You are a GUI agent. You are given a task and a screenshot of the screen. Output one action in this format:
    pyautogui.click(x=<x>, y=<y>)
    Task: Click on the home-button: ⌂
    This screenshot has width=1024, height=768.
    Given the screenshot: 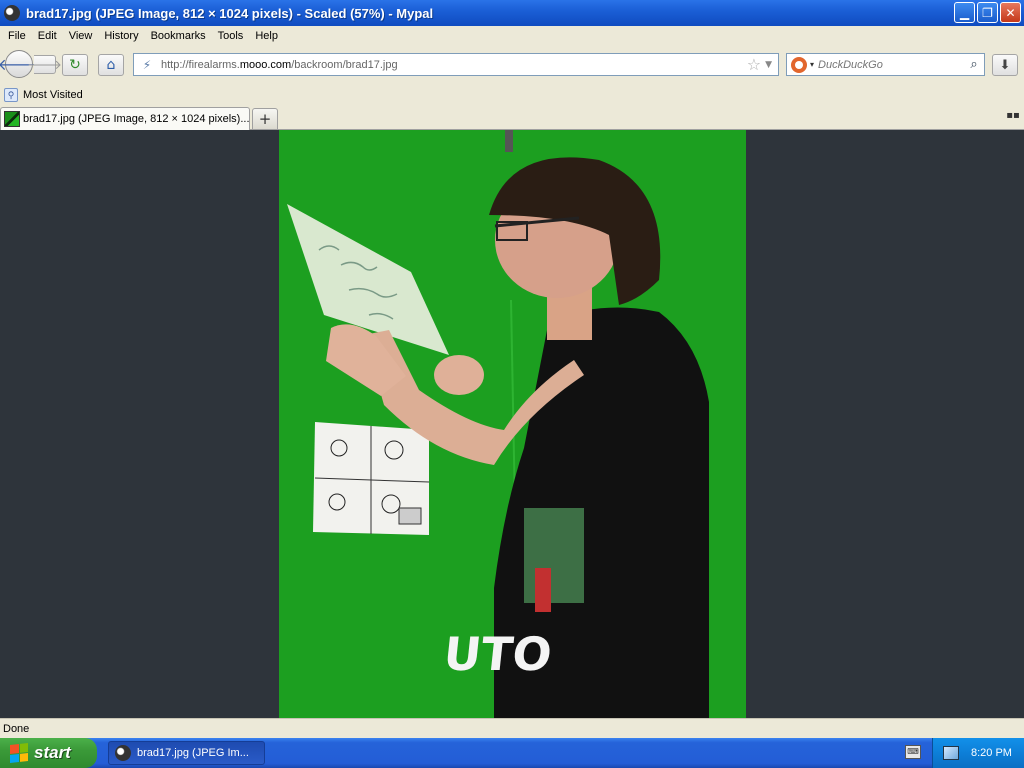 What is the action you would take?
    pyautogui.click(x=111, y=65)
    